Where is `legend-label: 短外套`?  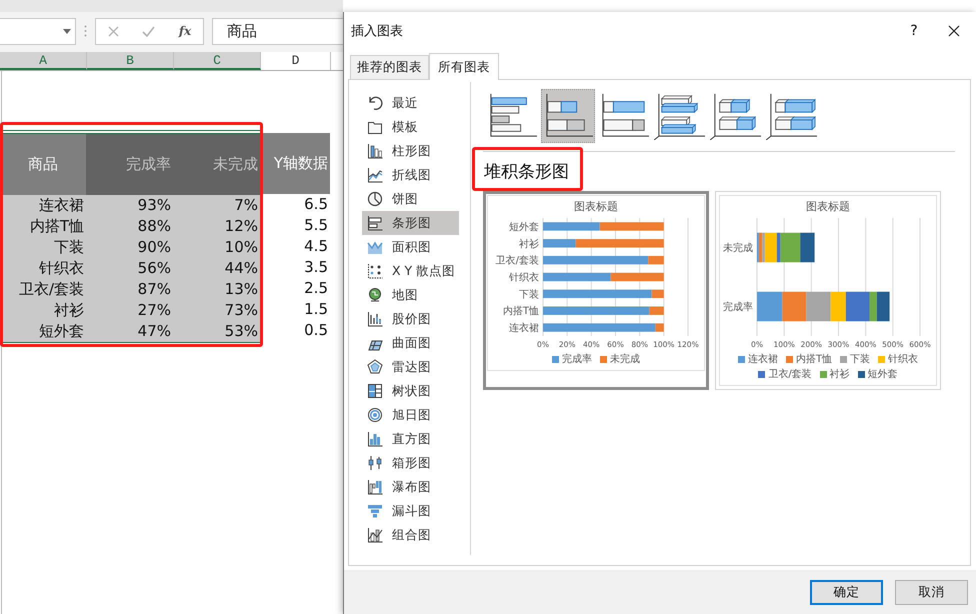 legend-label: 短外套 is located at coordinates (883, 374).